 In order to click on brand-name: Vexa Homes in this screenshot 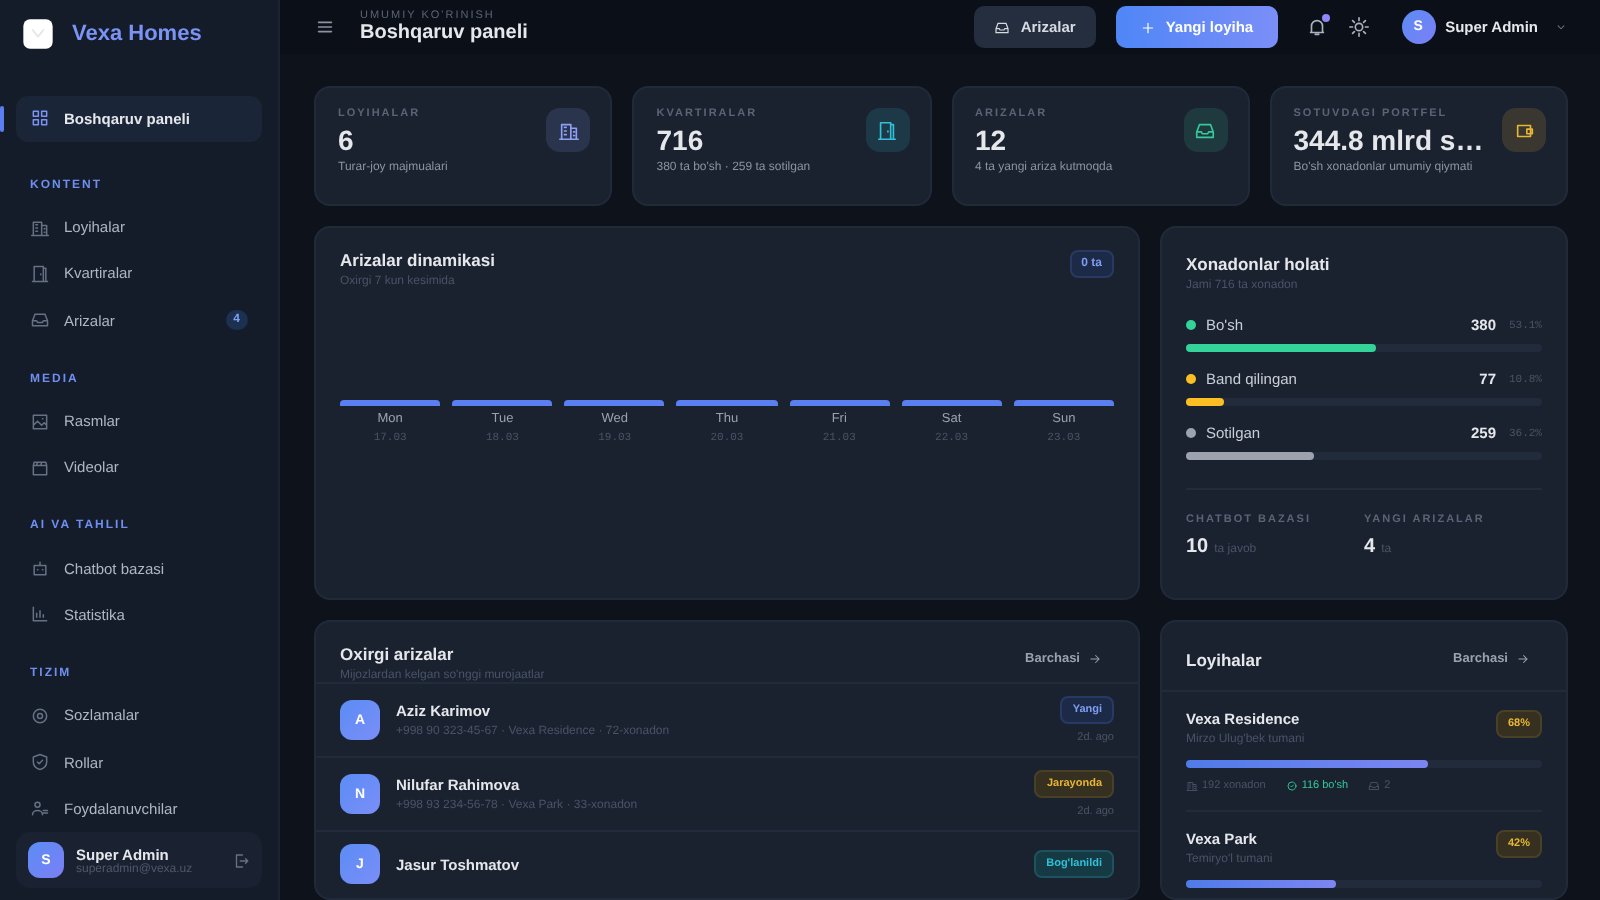, I will do `click(137, 34)`.